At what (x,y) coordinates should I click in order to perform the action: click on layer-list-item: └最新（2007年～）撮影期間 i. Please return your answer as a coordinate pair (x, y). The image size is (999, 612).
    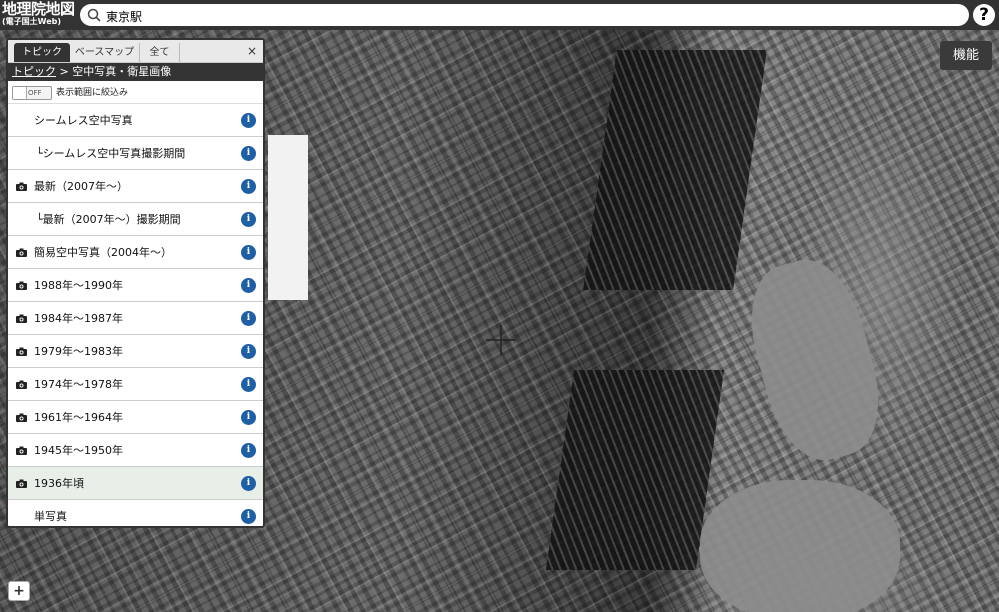
    Looking at the image, I should click on (135, 219).